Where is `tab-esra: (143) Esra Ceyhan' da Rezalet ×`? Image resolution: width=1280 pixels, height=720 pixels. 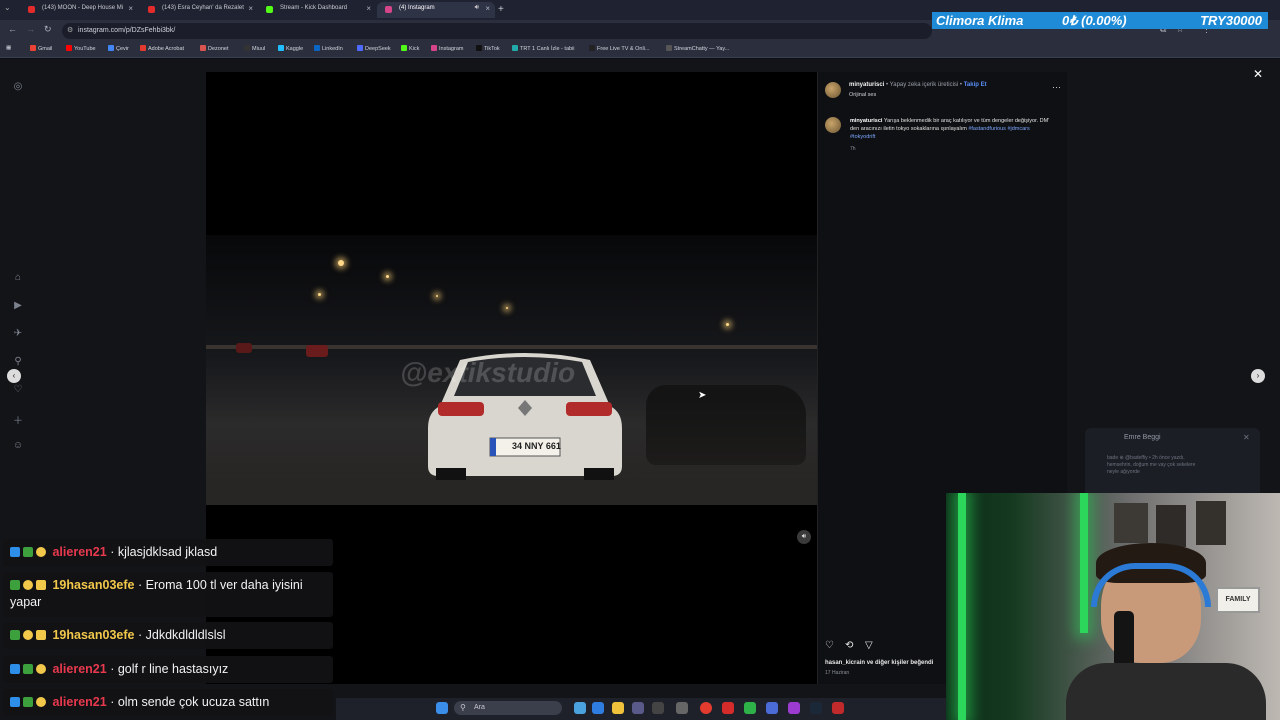
tab-esra: (143) Esra Ceyhan' da Rezalet × is located at coordinates (199, 10).